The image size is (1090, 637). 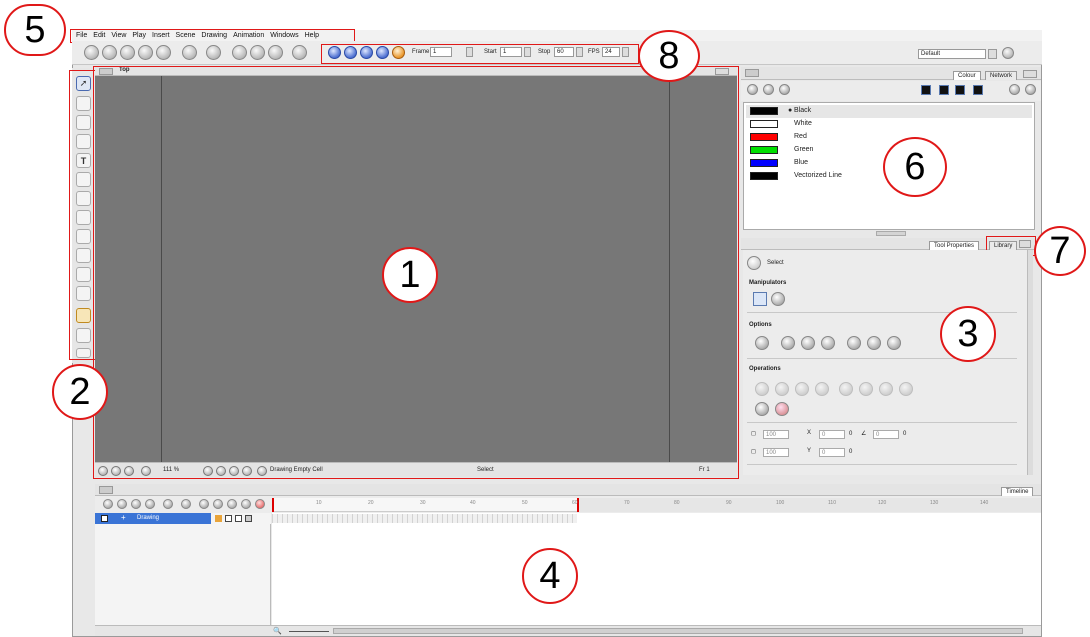 I want to click on timeline-frames, so click(x=656, y=569).